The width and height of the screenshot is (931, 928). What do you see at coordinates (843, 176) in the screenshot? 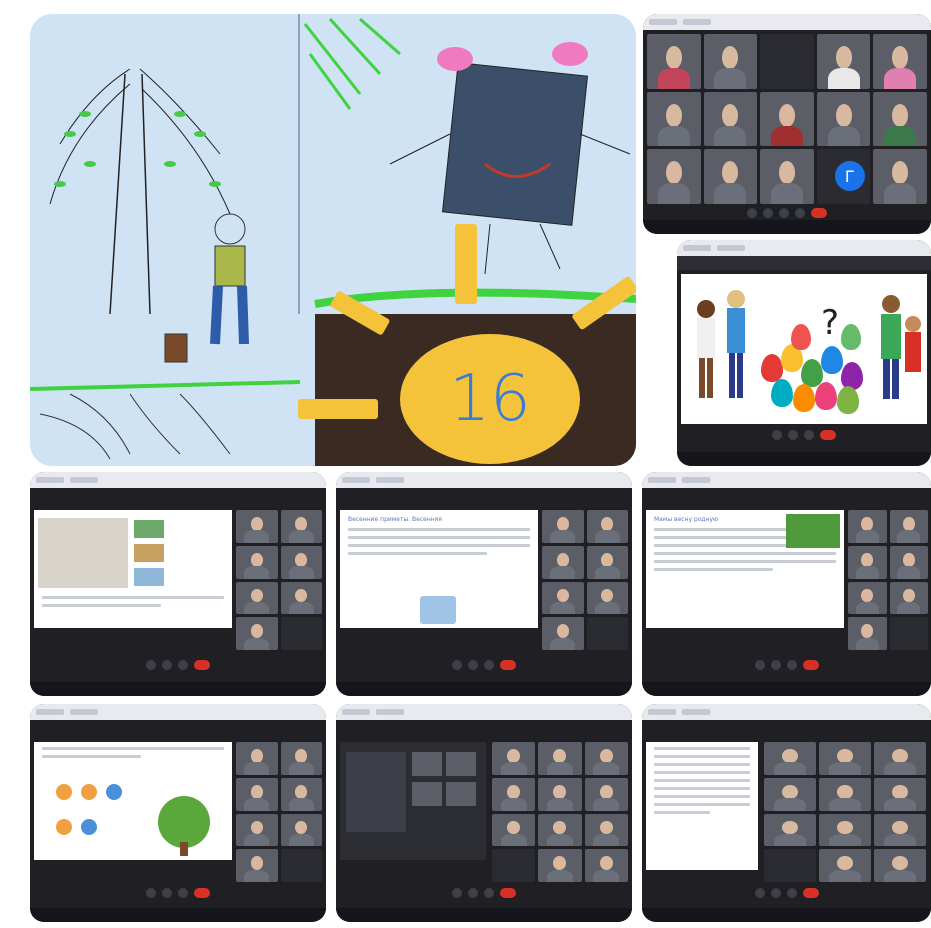
I see `participant-tile: Г` at bounding box center [843, 176].